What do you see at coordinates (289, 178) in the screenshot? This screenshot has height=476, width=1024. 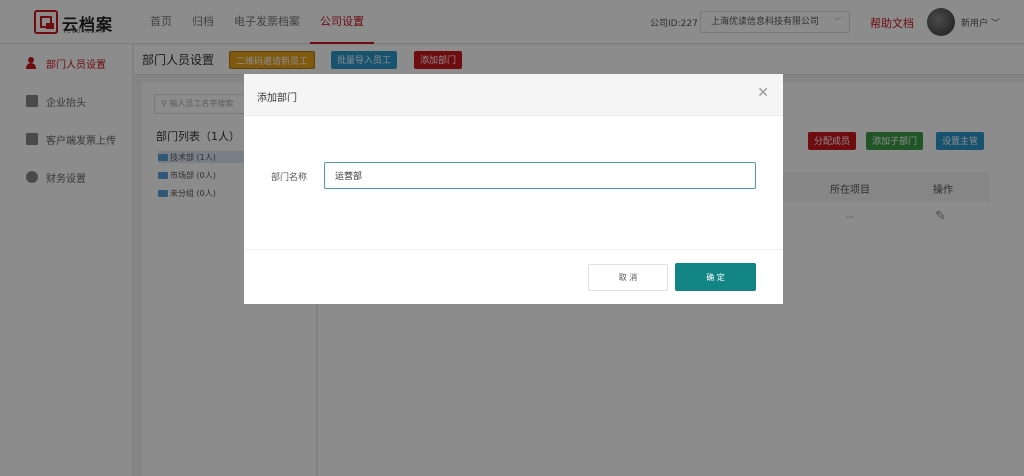 I see `department-name-label: 部门名称` at bounding box center [289, 178].